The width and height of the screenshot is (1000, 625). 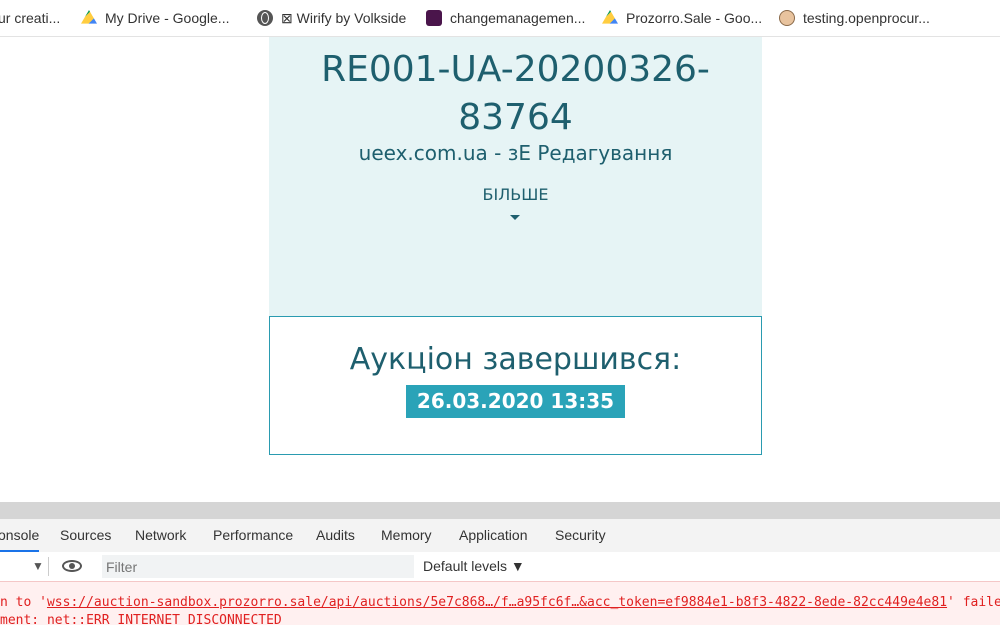 What do you see at coordinates (85, 535) in the screenshot?
I see `tab-sources: Sources` at bounding box center [85, 535].